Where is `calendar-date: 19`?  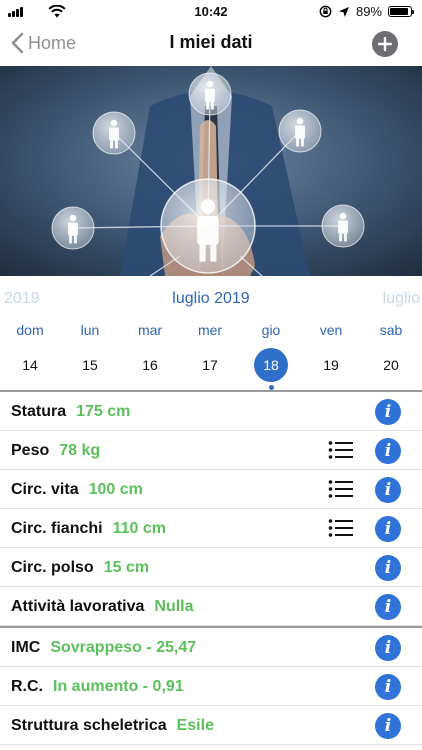
calendar-date: 19 is located at coordinates (331, 365).